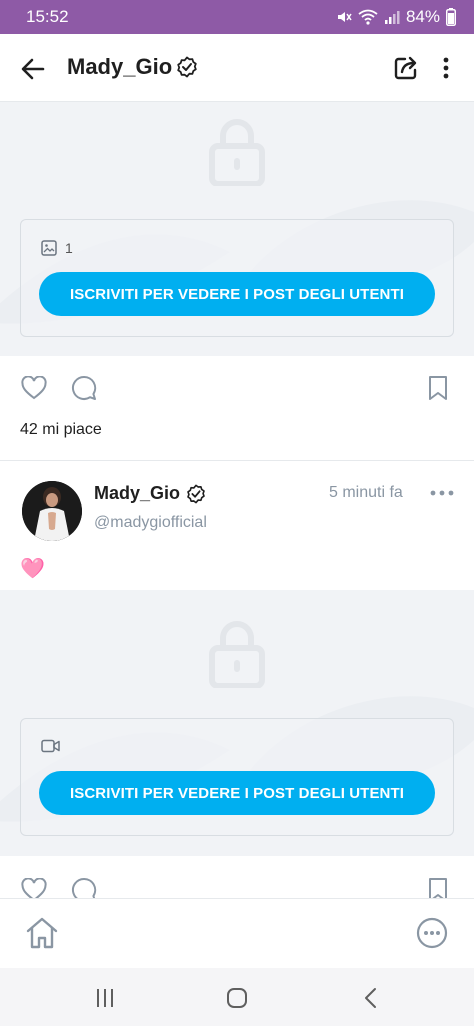  I want to click on home-nav-button, so click(42, 933).